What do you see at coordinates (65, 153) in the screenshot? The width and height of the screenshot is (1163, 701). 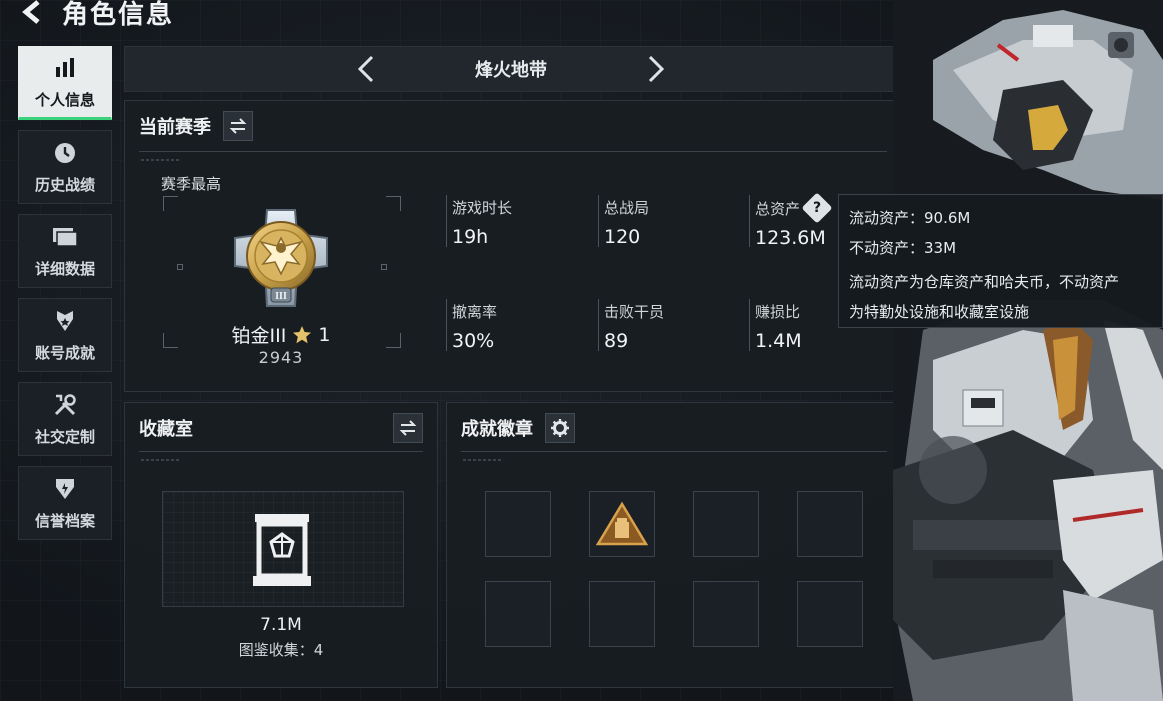 I see `clock-icon` at bounding box center [65, 153].